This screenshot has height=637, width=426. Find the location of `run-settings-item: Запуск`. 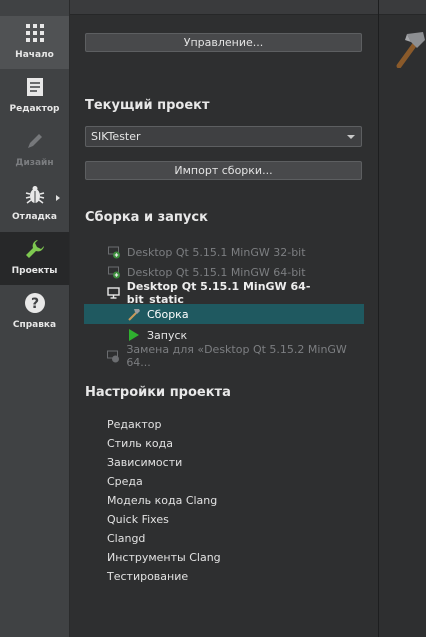

run-settings-item: Запуск is located at coordinates (224, 335).